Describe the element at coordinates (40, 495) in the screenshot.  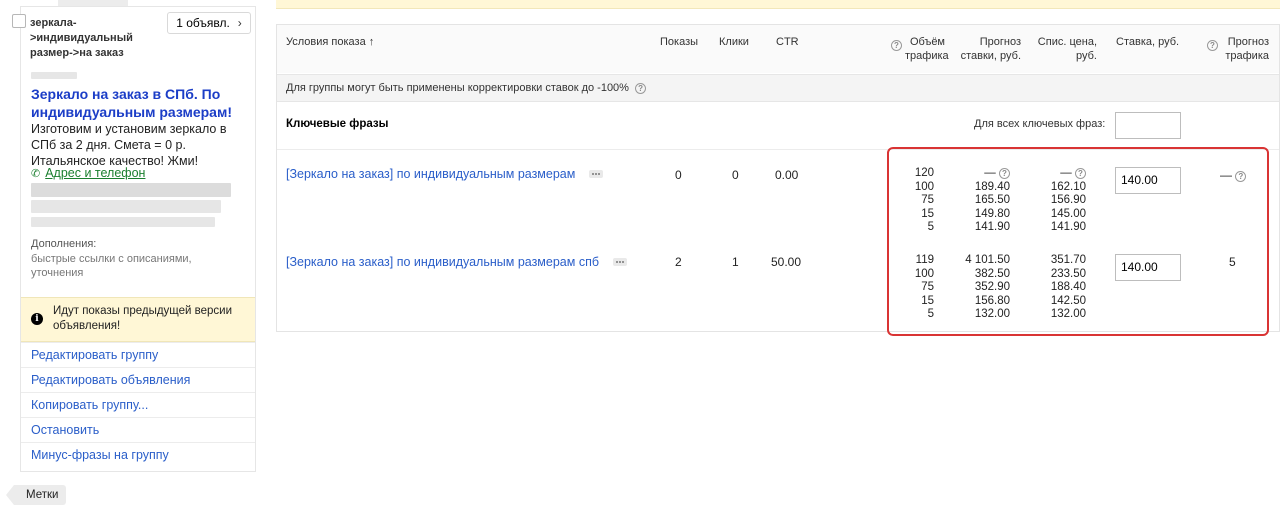
I see `tags-label: Метки` at that location.